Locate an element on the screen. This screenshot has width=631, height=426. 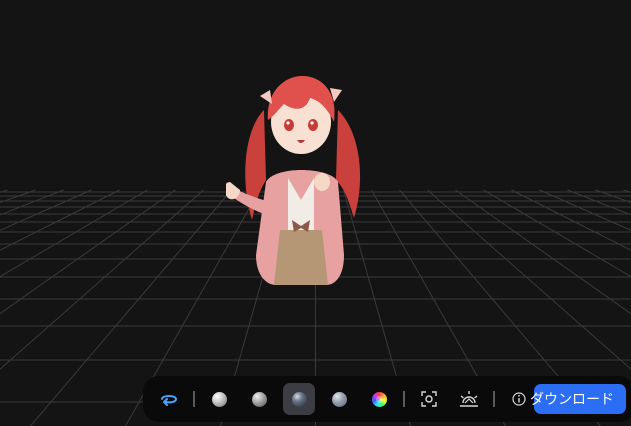
gray-material-sphere-icon is located at coordinates (259, 399).